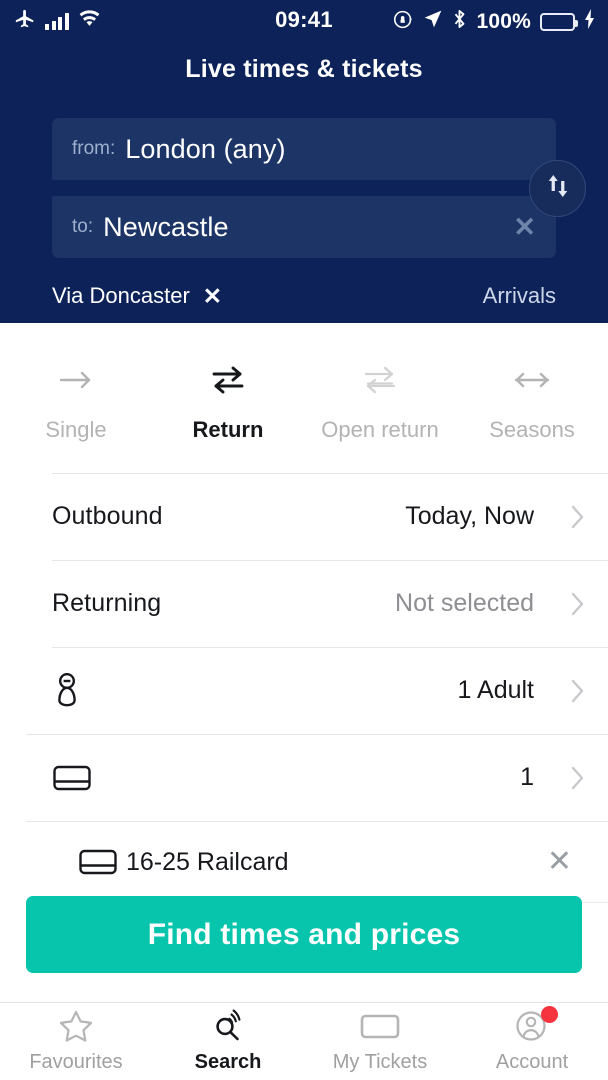 This screenshot has height=1080, width=608. I want to click on ticket-type-tabs: Single Return Open return Seasons, so click(304, 398).